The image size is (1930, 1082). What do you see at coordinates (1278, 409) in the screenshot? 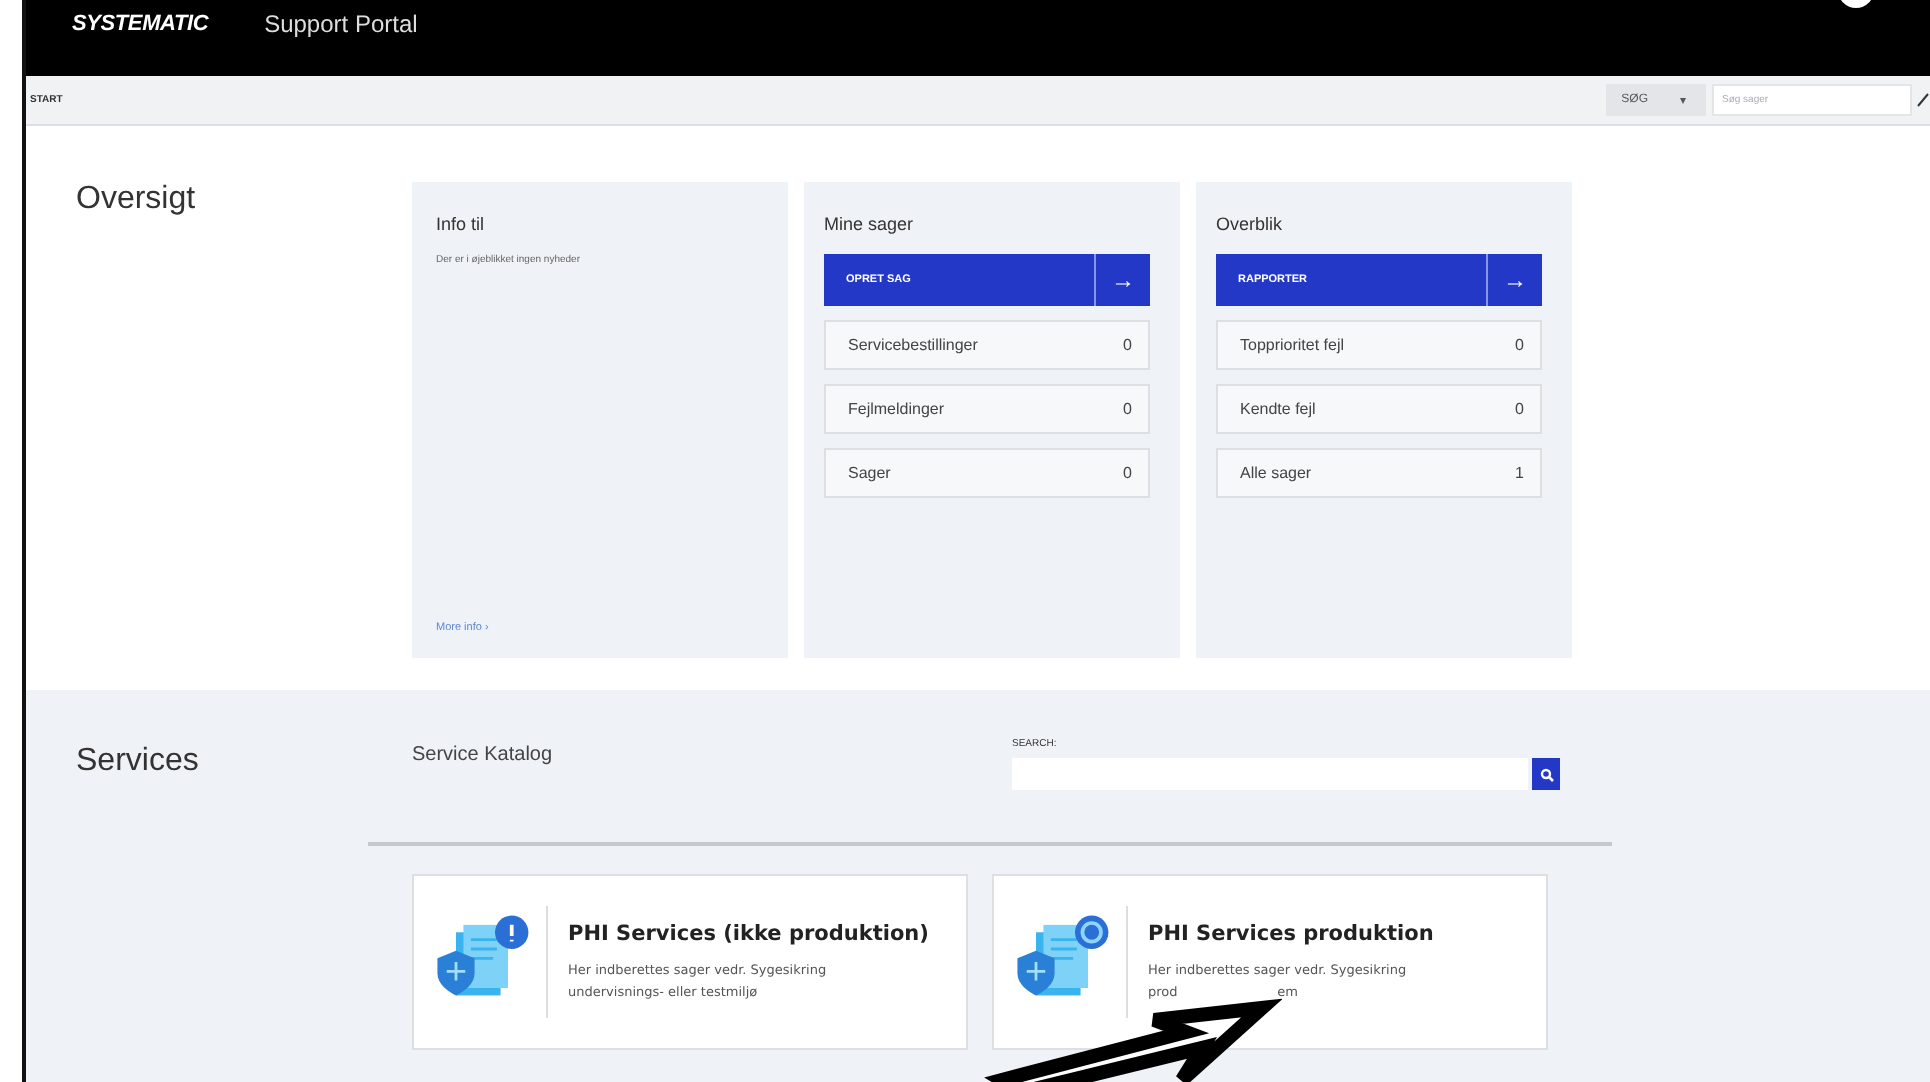
I see `row-label: Kendte fejl` at bounding box center [1278, 409].